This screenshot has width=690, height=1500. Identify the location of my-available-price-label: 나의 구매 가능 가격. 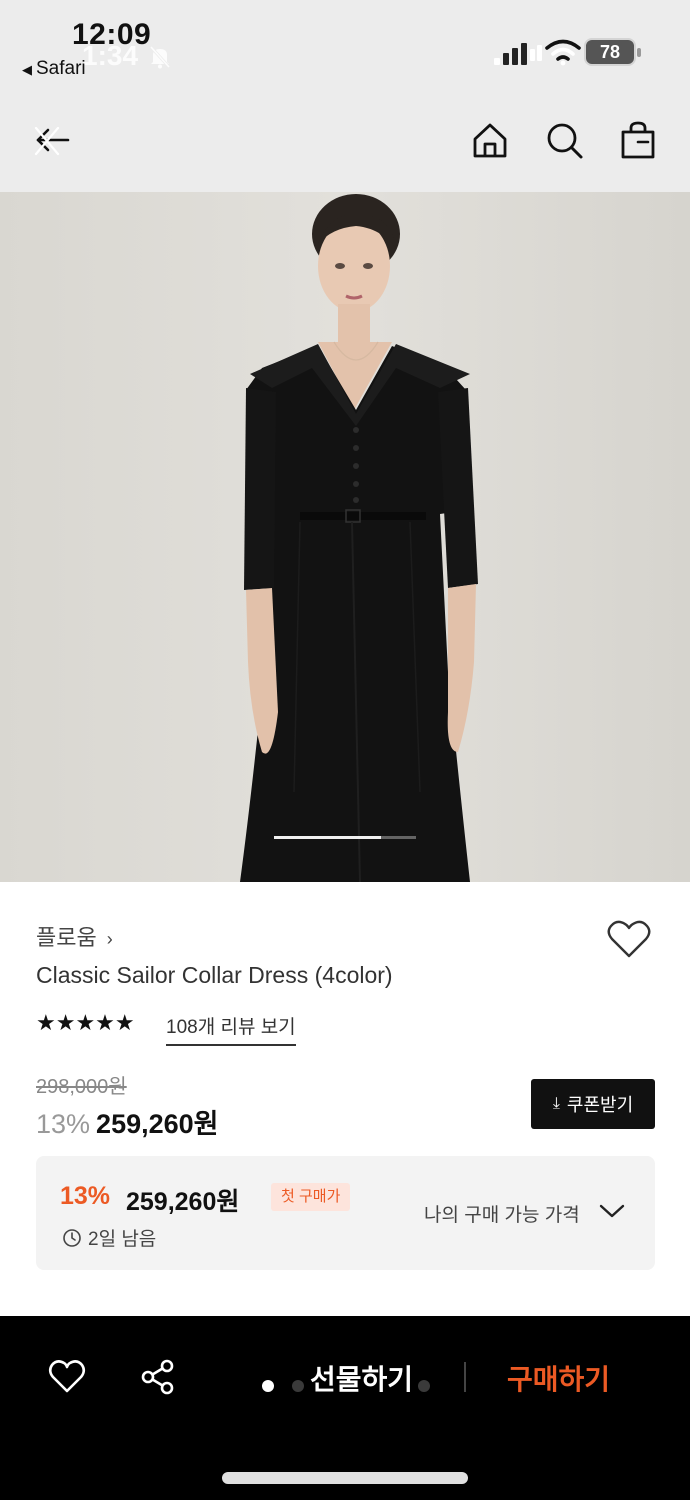
(502, 1215).